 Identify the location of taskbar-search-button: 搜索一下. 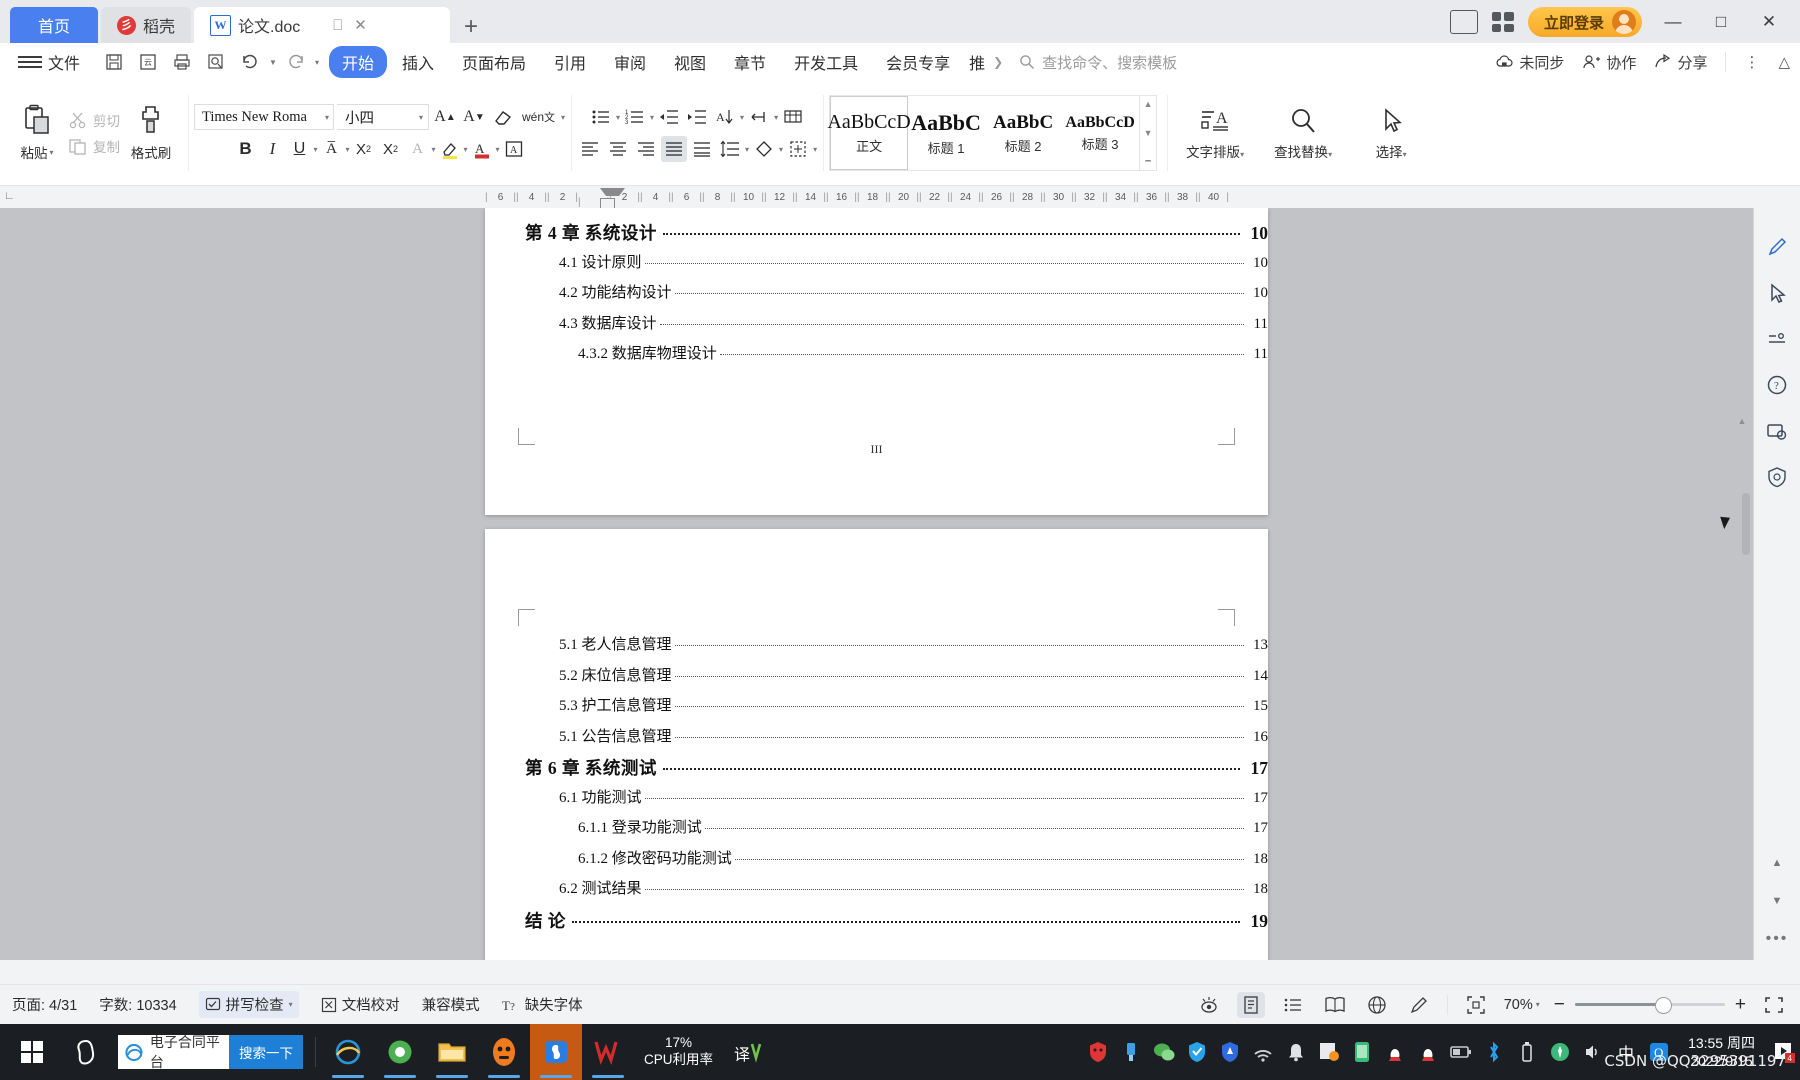
(266, 1052).